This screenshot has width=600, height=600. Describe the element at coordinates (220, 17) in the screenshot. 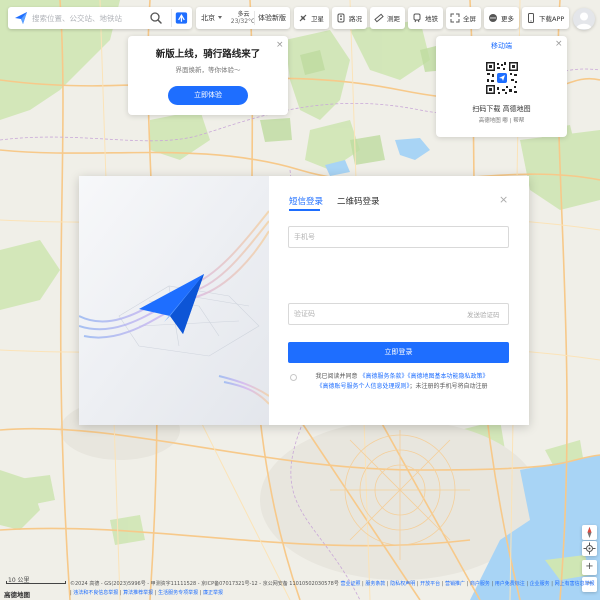

I see `chevron-down-icon` at that location.